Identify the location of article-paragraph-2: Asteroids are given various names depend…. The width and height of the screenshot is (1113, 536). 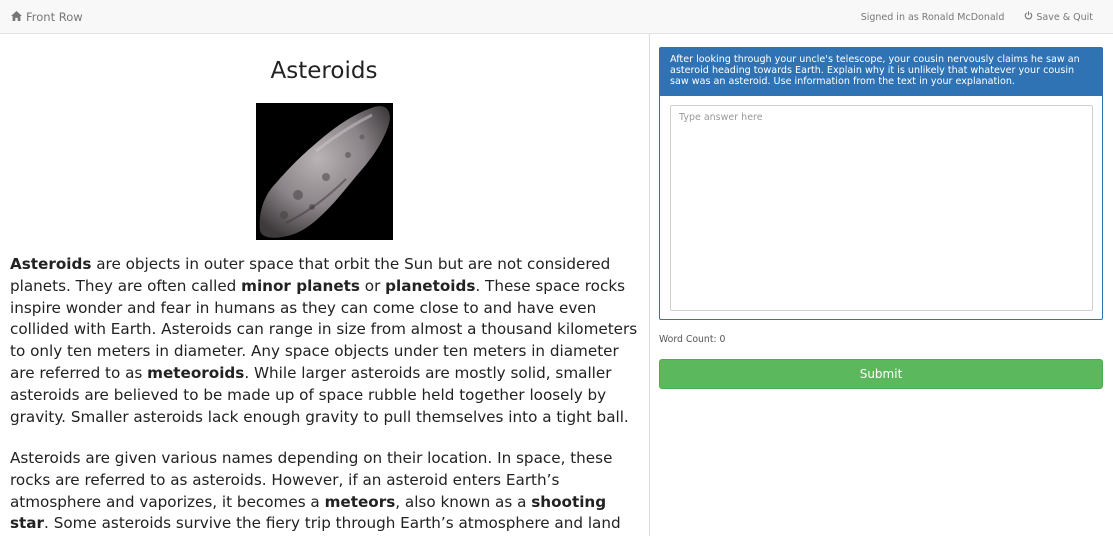
(325, 492).